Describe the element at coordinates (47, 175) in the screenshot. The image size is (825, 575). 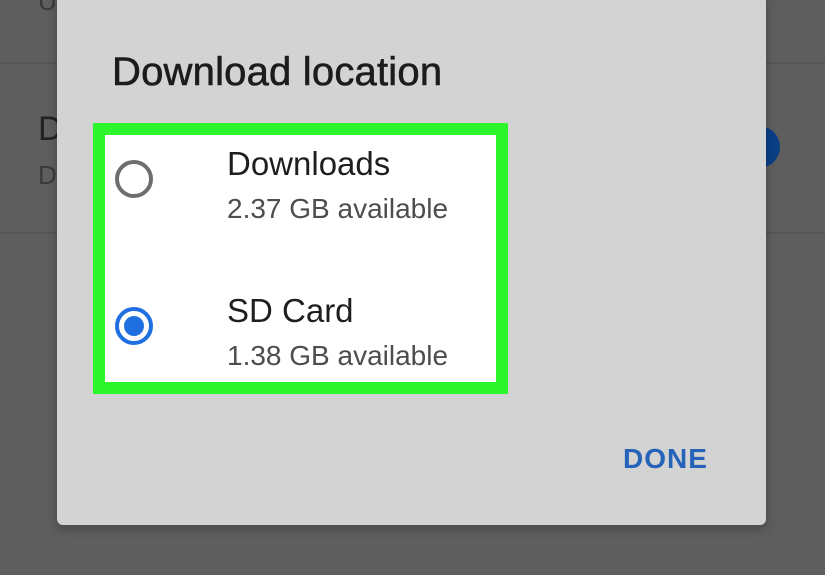
I see `background-item-subtitle: D` at that location.